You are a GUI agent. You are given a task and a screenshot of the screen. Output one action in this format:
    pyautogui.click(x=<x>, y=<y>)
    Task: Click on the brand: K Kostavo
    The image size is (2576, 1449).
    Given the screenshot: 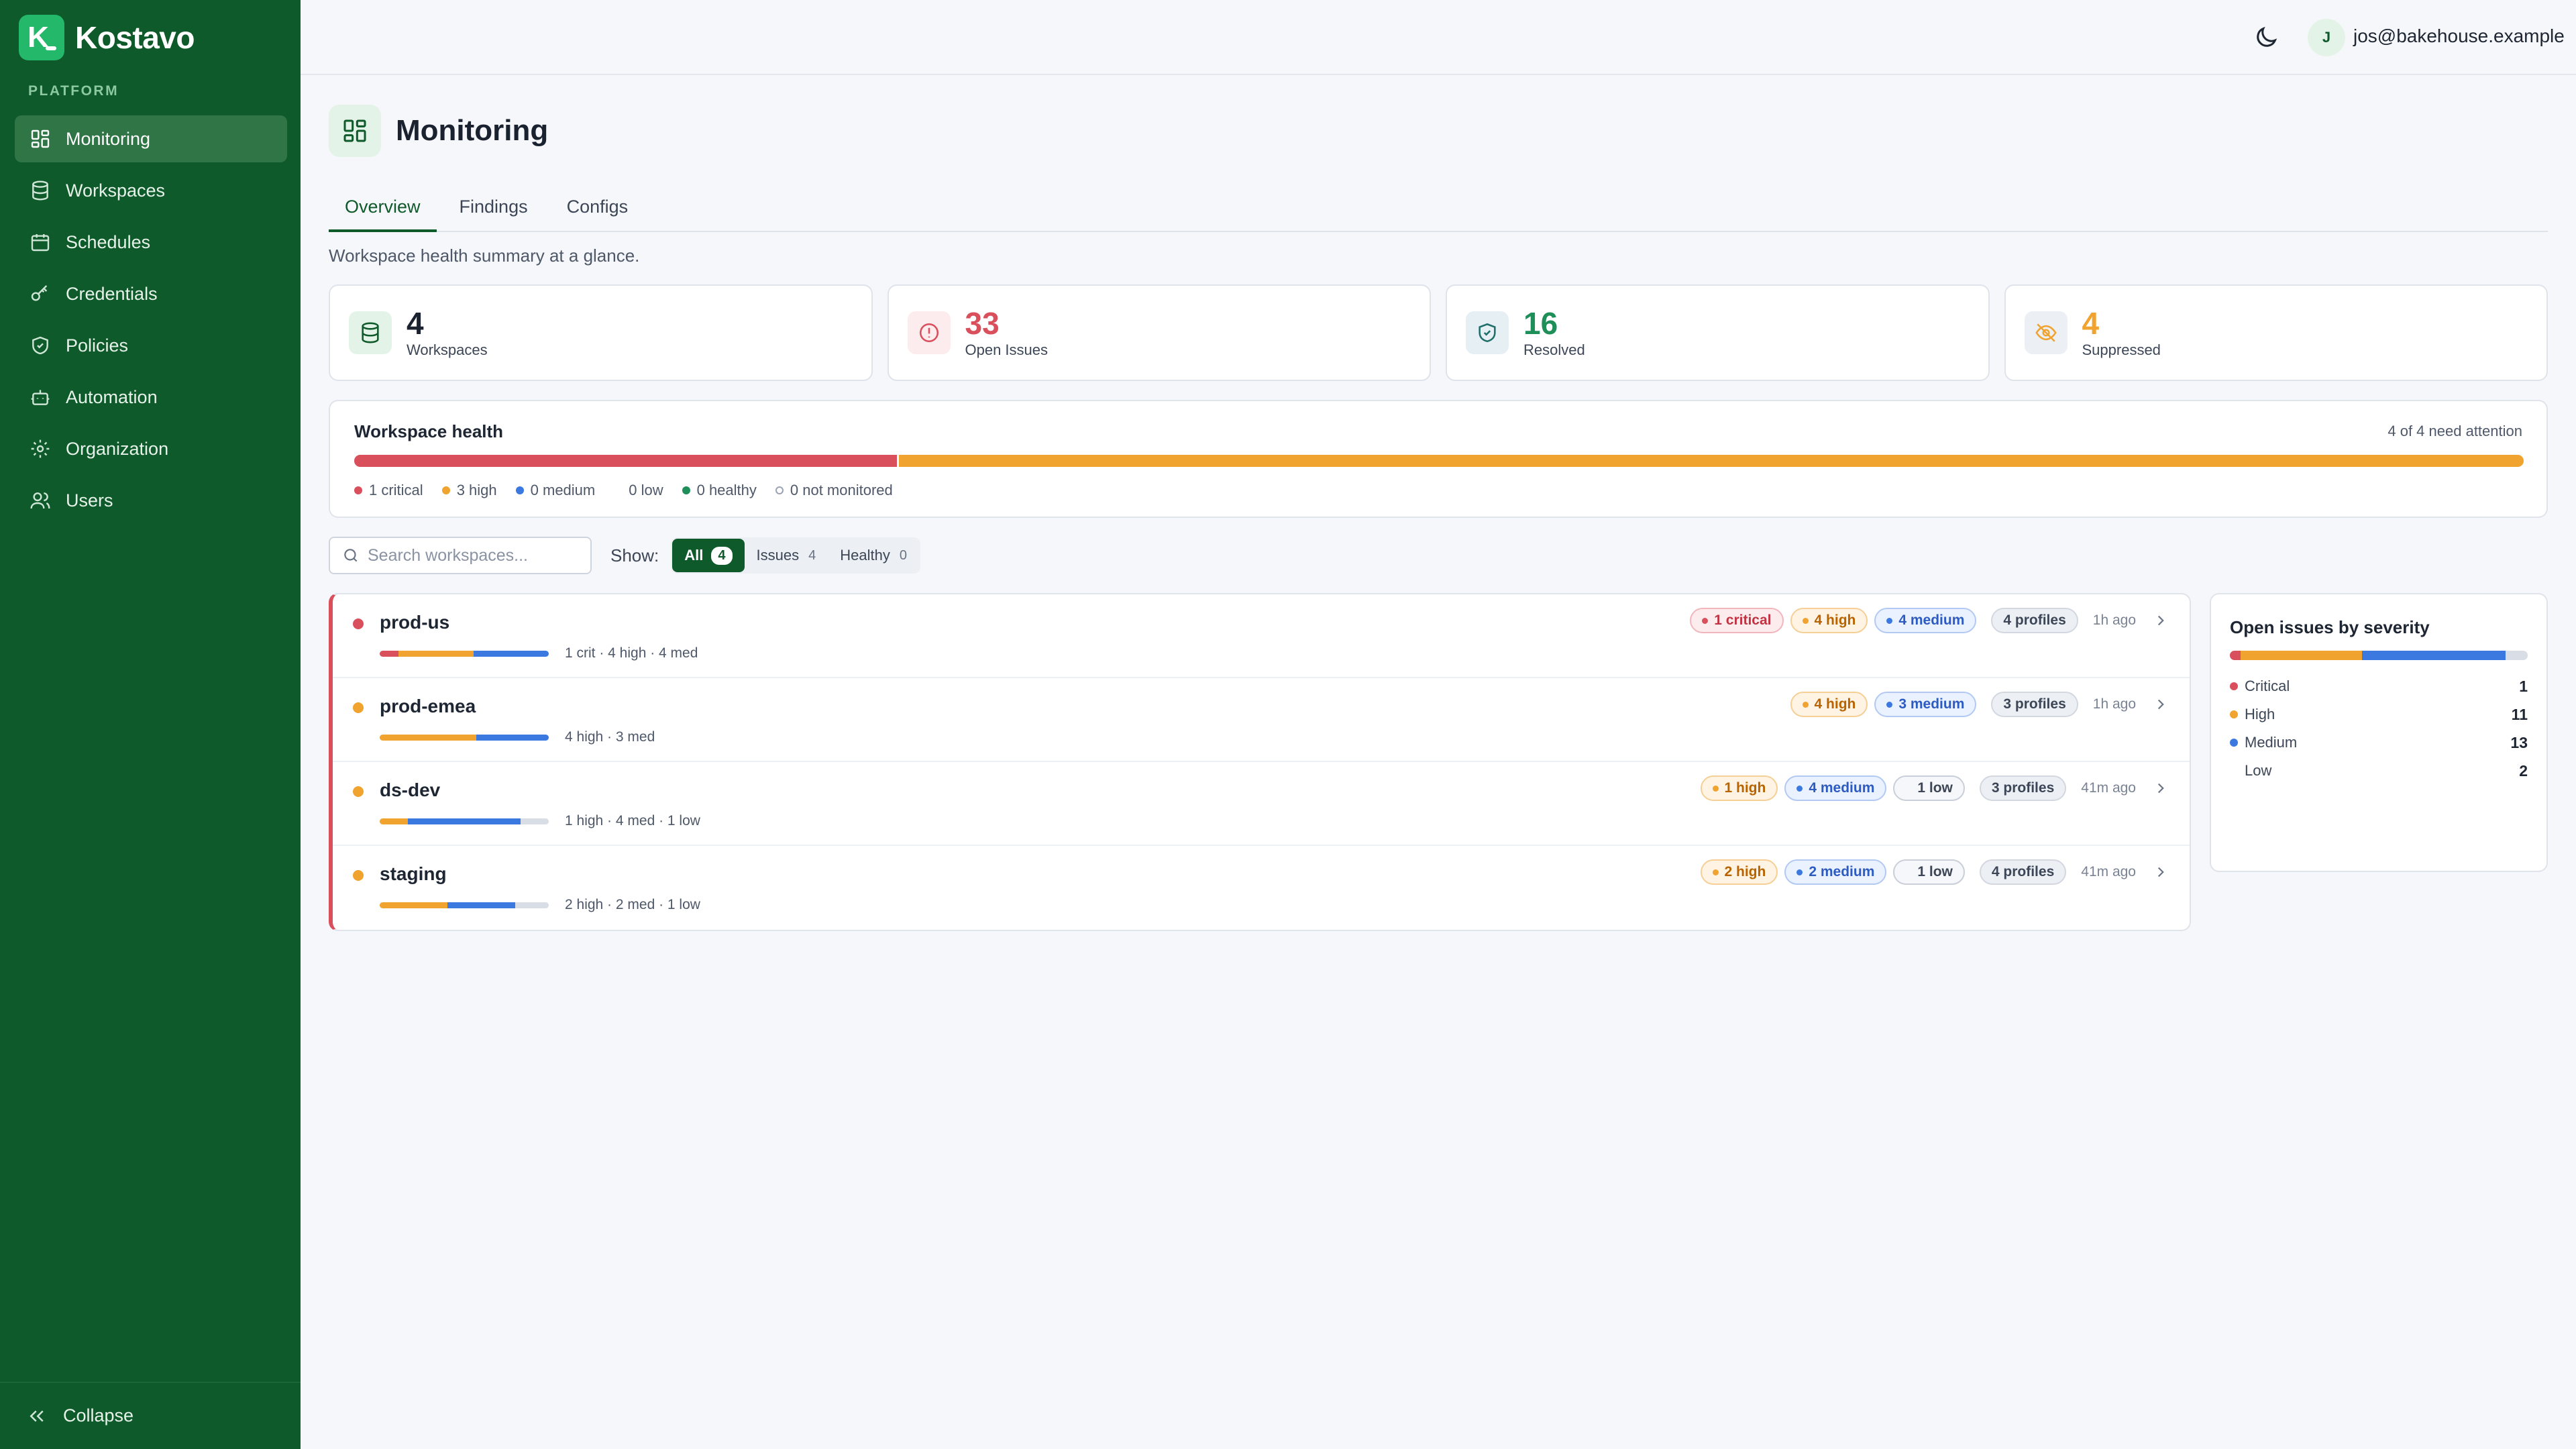 What is the action you would take?
    pyautogui.click(x=107, y=37)
    